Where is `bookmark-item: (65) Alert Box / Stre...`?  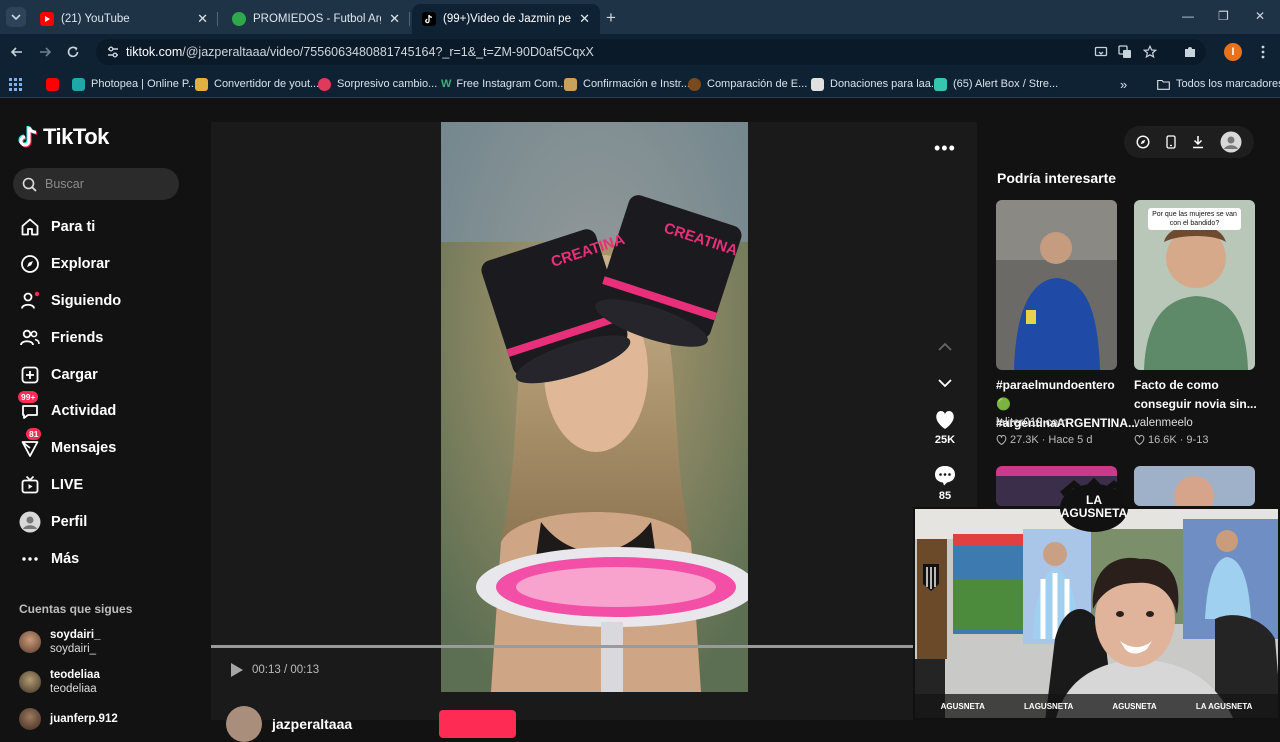 bookmark-item: (65) Alert Box / Stre... is located at coordinates (996, 84).